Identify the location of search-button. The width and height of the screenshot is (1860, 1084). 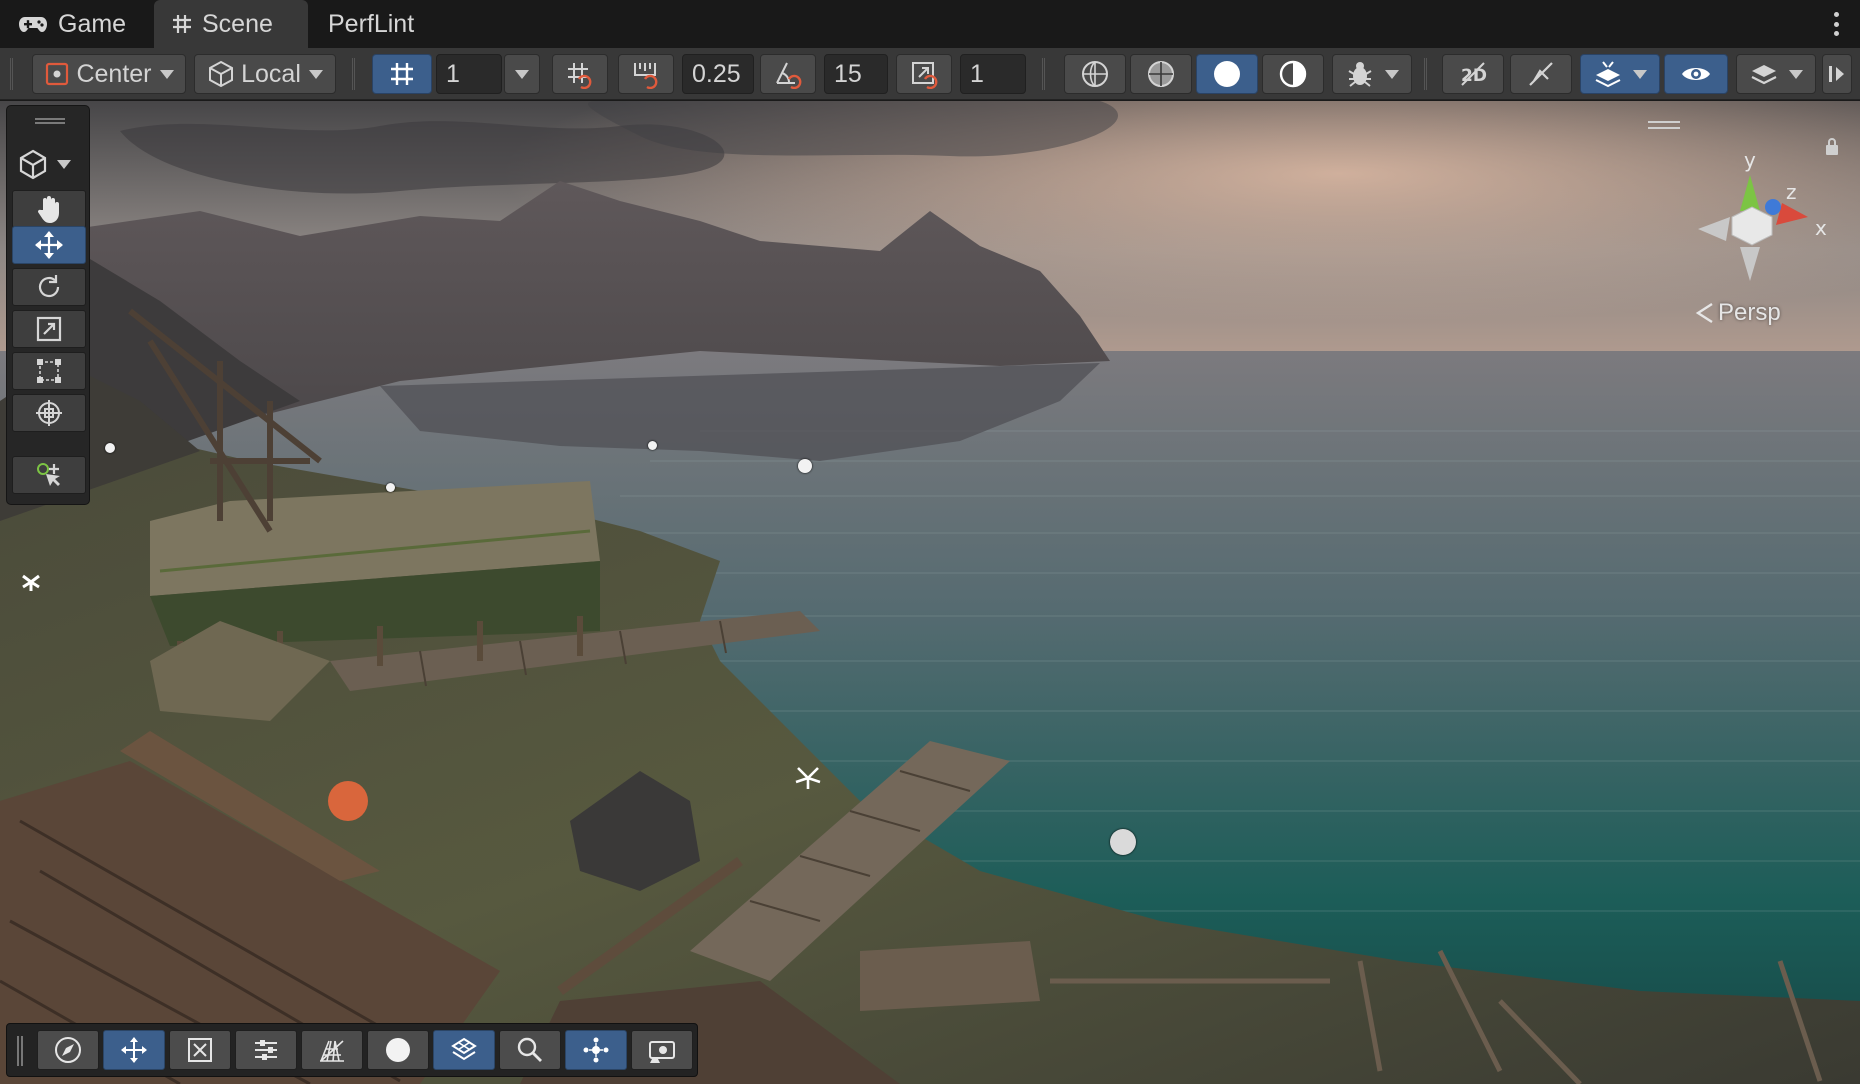
(530, 1050).